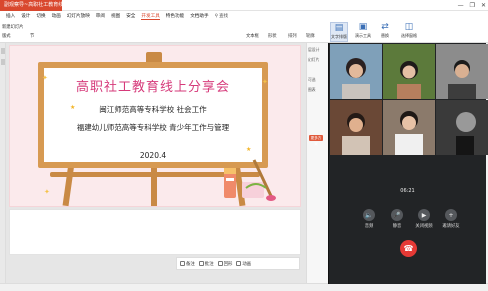  I want to click on pane-tab: 可选, so click(318, 80).